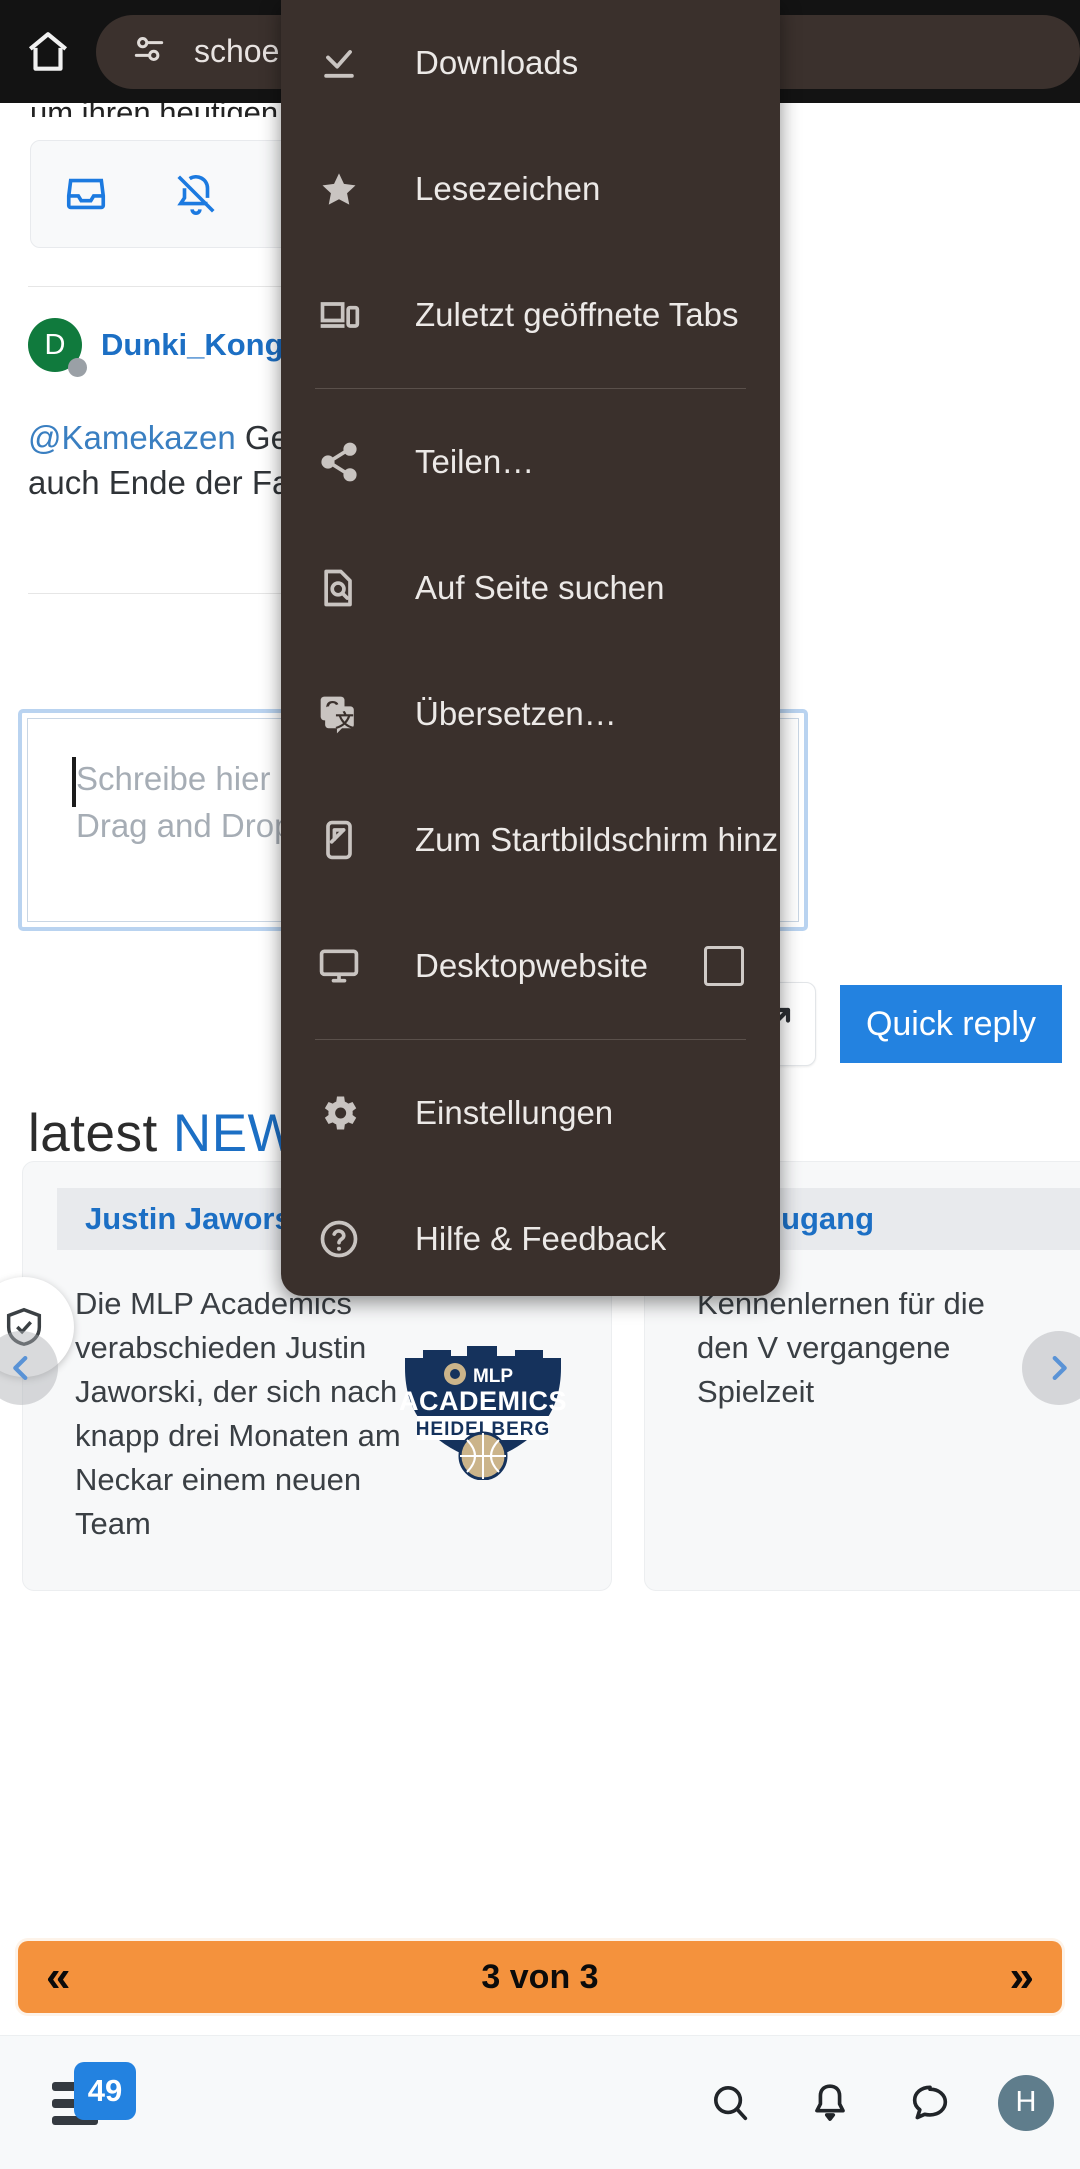  I want to click on text-caret, so click(74, 782).